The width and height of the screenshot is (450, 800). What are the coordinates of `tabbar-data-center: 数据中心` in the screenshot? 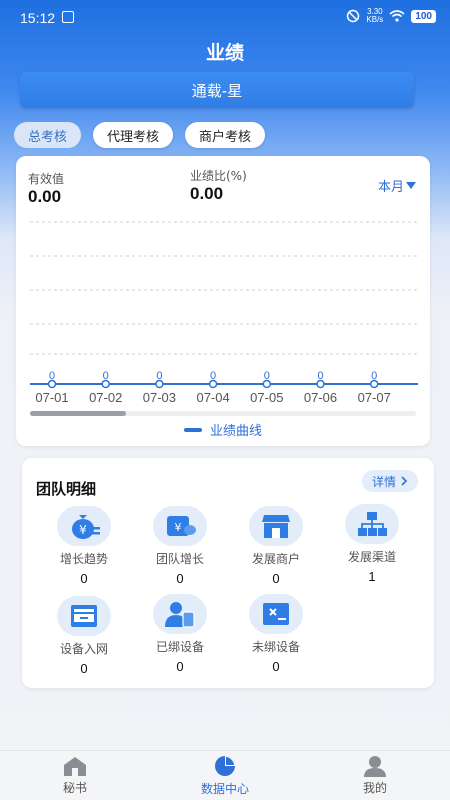 It's located at (225, 775).